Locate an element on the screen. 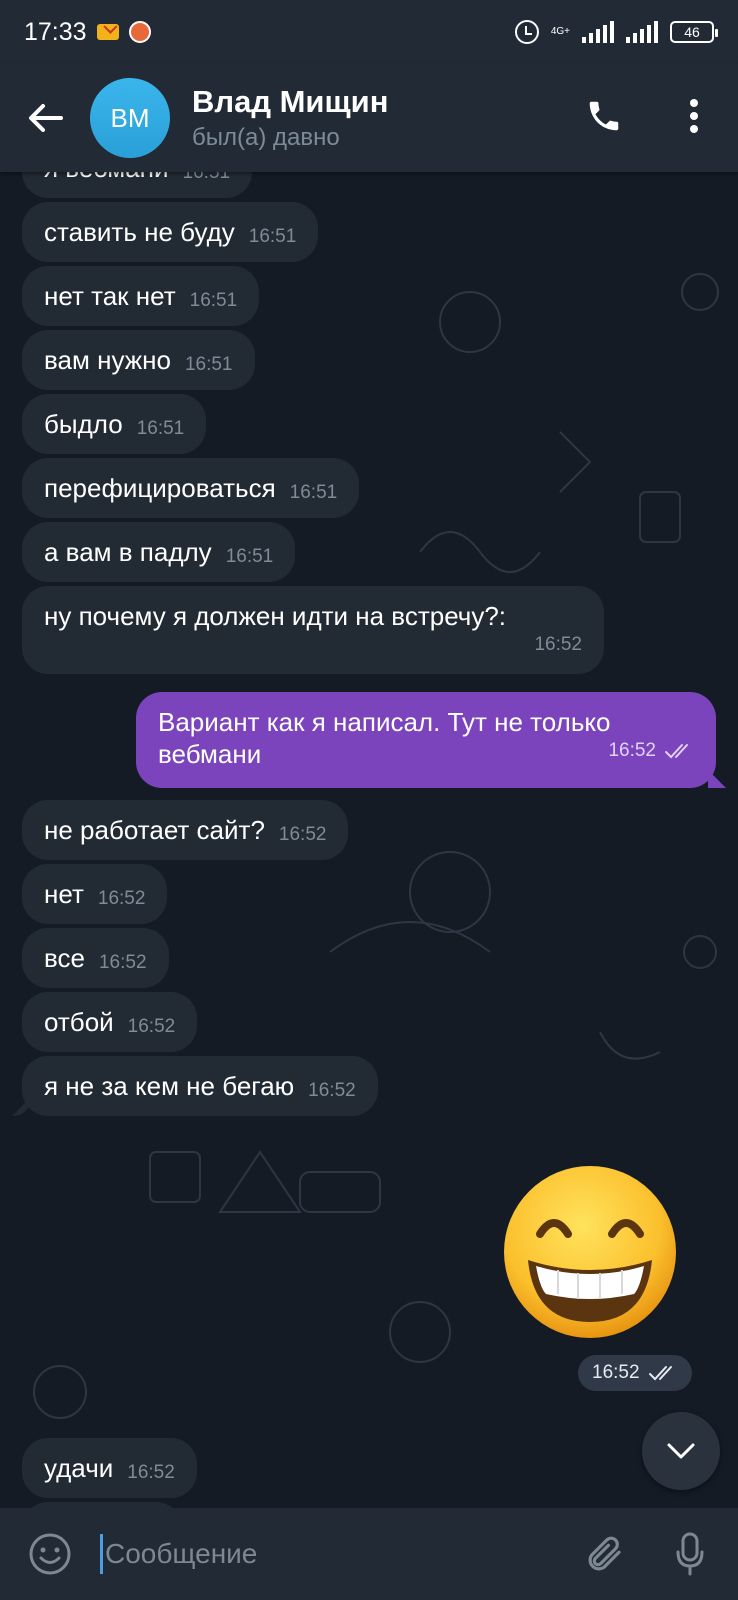 The height and width of the screenshot is (1600, 738). status-bar: 17:33 4G+ 46 is located at coordinates (369, 32).